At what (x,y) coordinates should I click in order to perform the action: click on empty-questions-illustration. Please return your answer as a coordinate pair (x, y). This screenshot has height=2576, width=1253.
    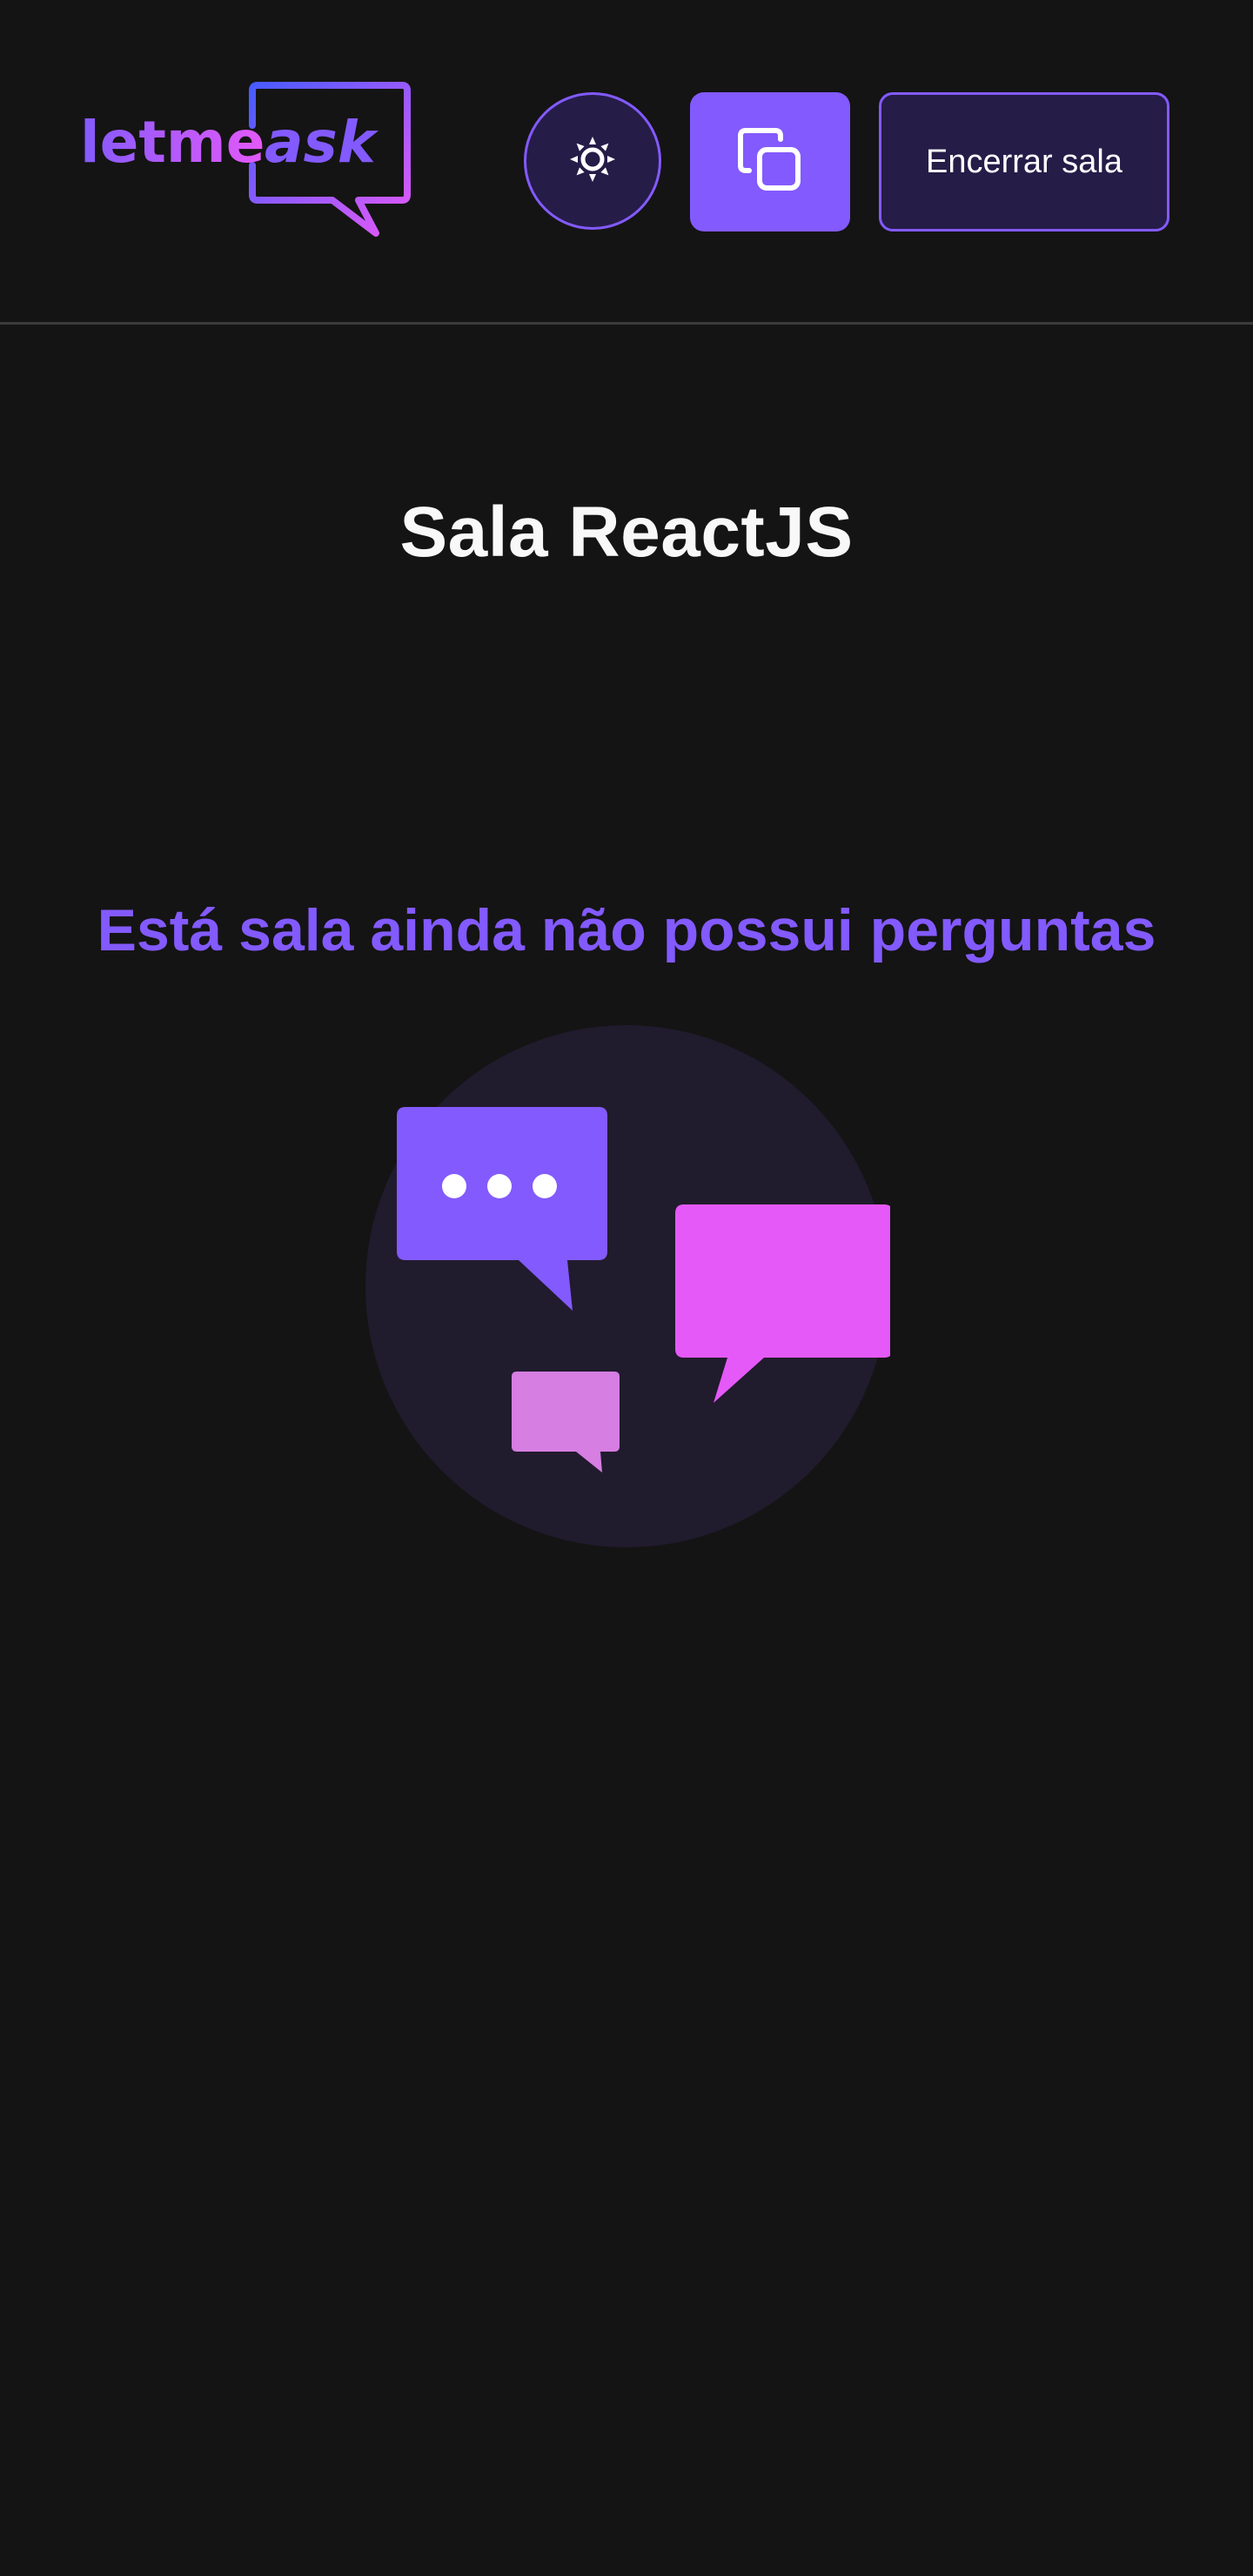
    Looking at the image, I should click on (628, 1286).